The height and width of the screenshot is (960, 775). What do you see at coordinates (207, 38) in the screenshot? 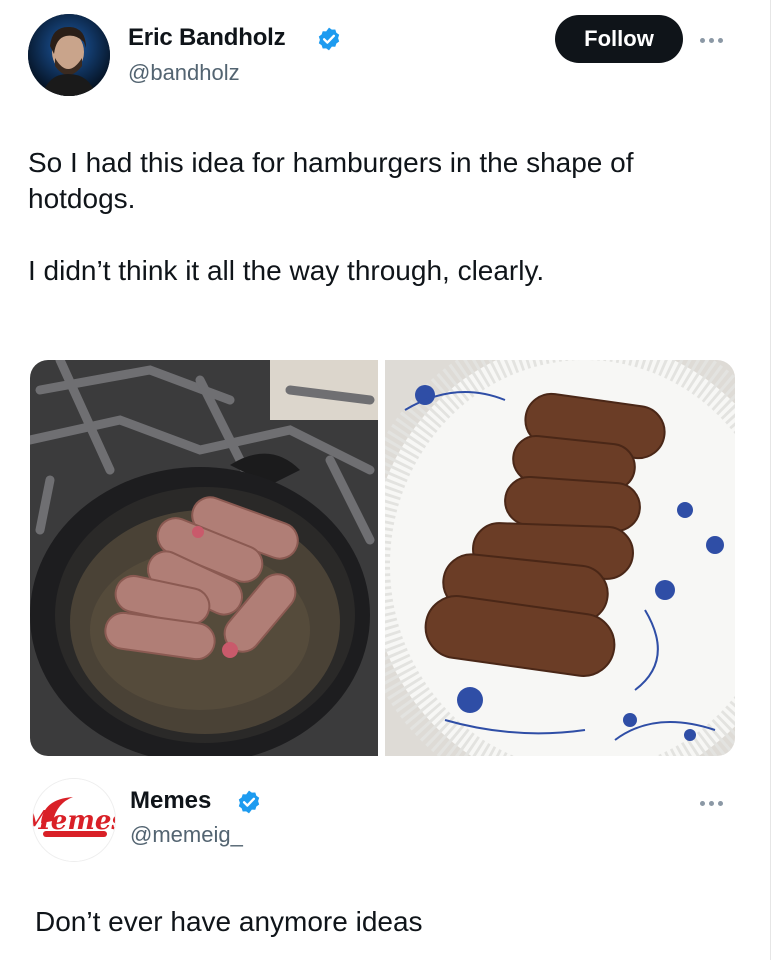
I see `author-name: Eric Bandholz` at bounding box center [207, 38].